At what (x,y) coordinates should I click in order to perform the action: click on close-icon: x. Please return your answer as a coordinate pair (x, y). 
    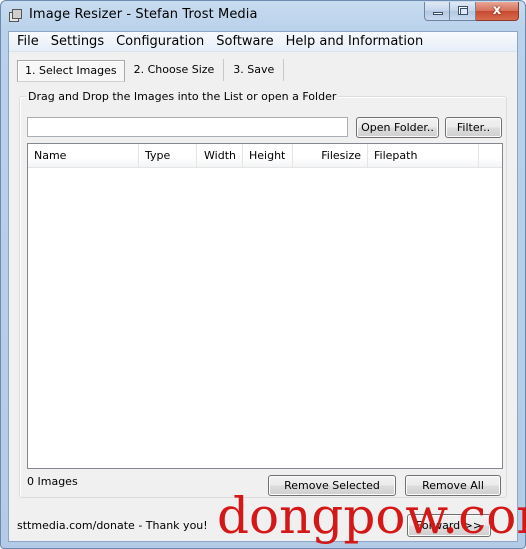
    Looking at the image, I should click on (497, 10).